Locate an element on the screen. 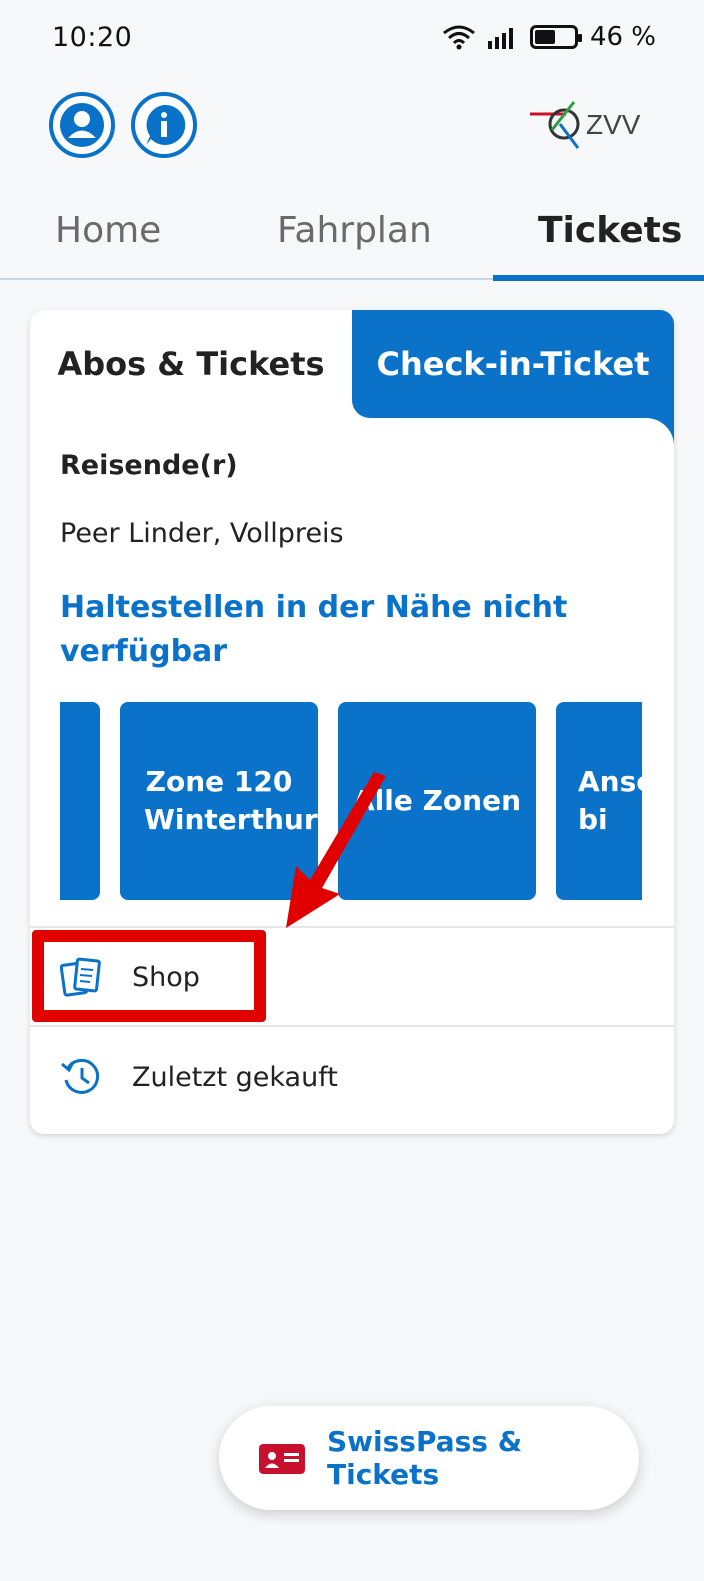  info-button is located at coordinates (164, 125).